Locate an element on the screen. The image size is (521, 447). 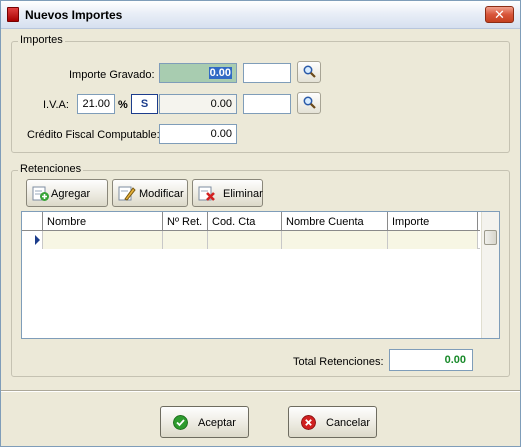
iva-rate-input: 21.00 is located at coordinates (96, 104).